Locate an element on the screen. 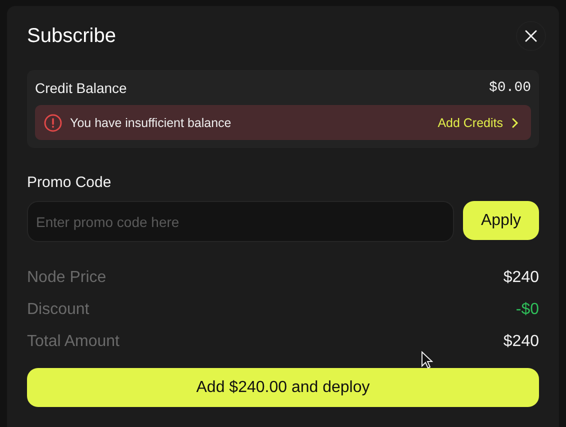 The width and height of the screenshot is (566, 427). add-credits-link: Add Credits is located at coordinates (478, 123).